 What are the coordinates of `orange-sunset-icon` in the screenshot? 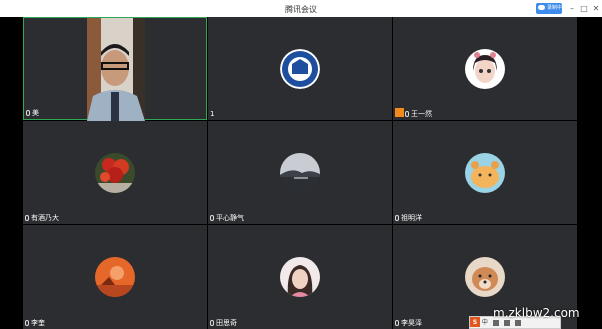 It's located at (115, 277).